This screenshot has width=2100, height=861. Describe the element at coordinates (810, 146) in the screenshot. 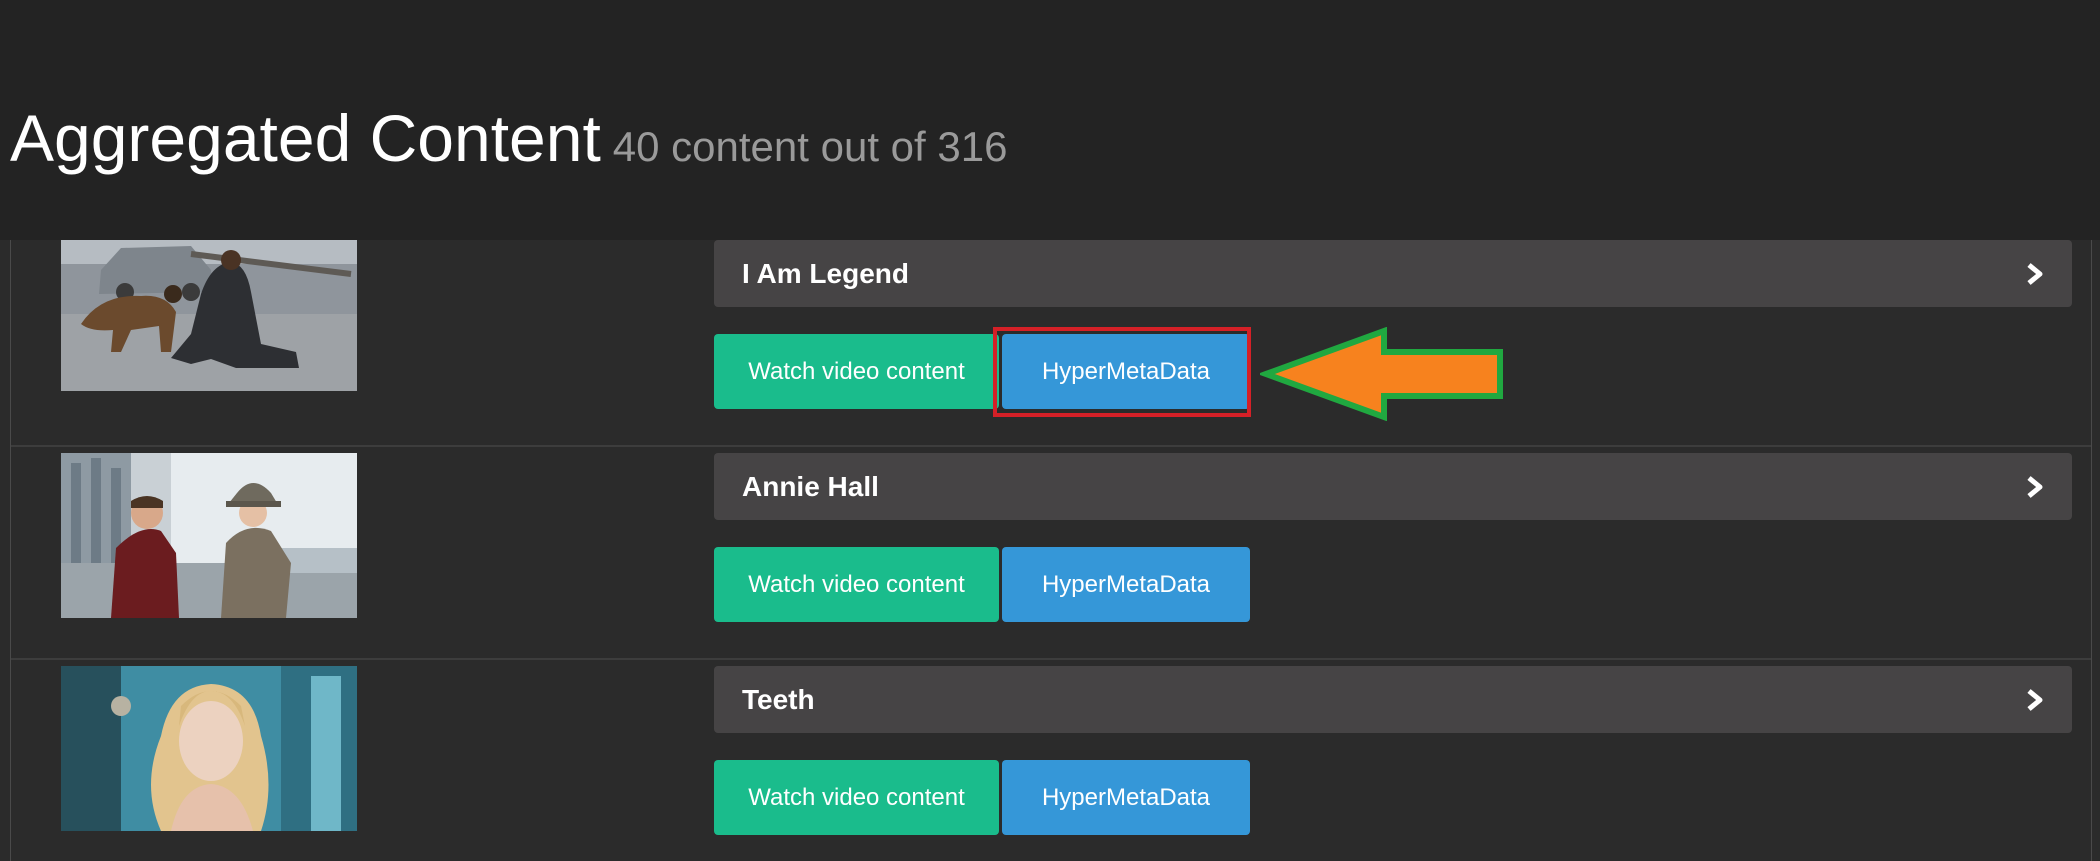

I see `content-count: 40 content out of 316` at that location.